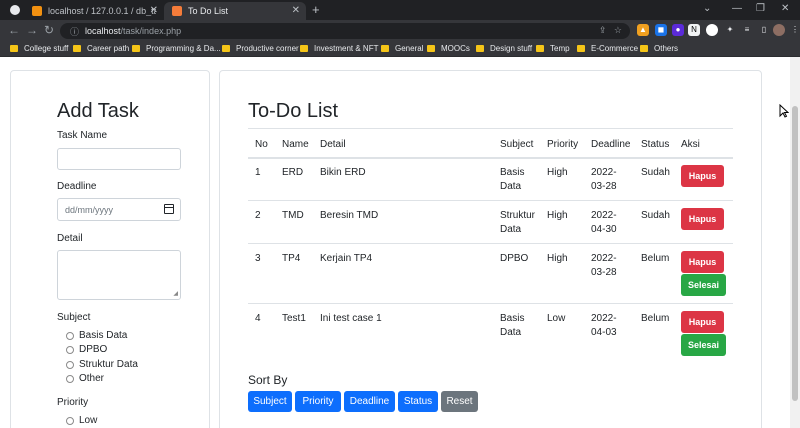 The width and height of the screenshot is (800, 428). Describe the element at coordinates (102, 364) in the screenshot. I see `subject-option-struktur-data: Struktur Data` at that location.